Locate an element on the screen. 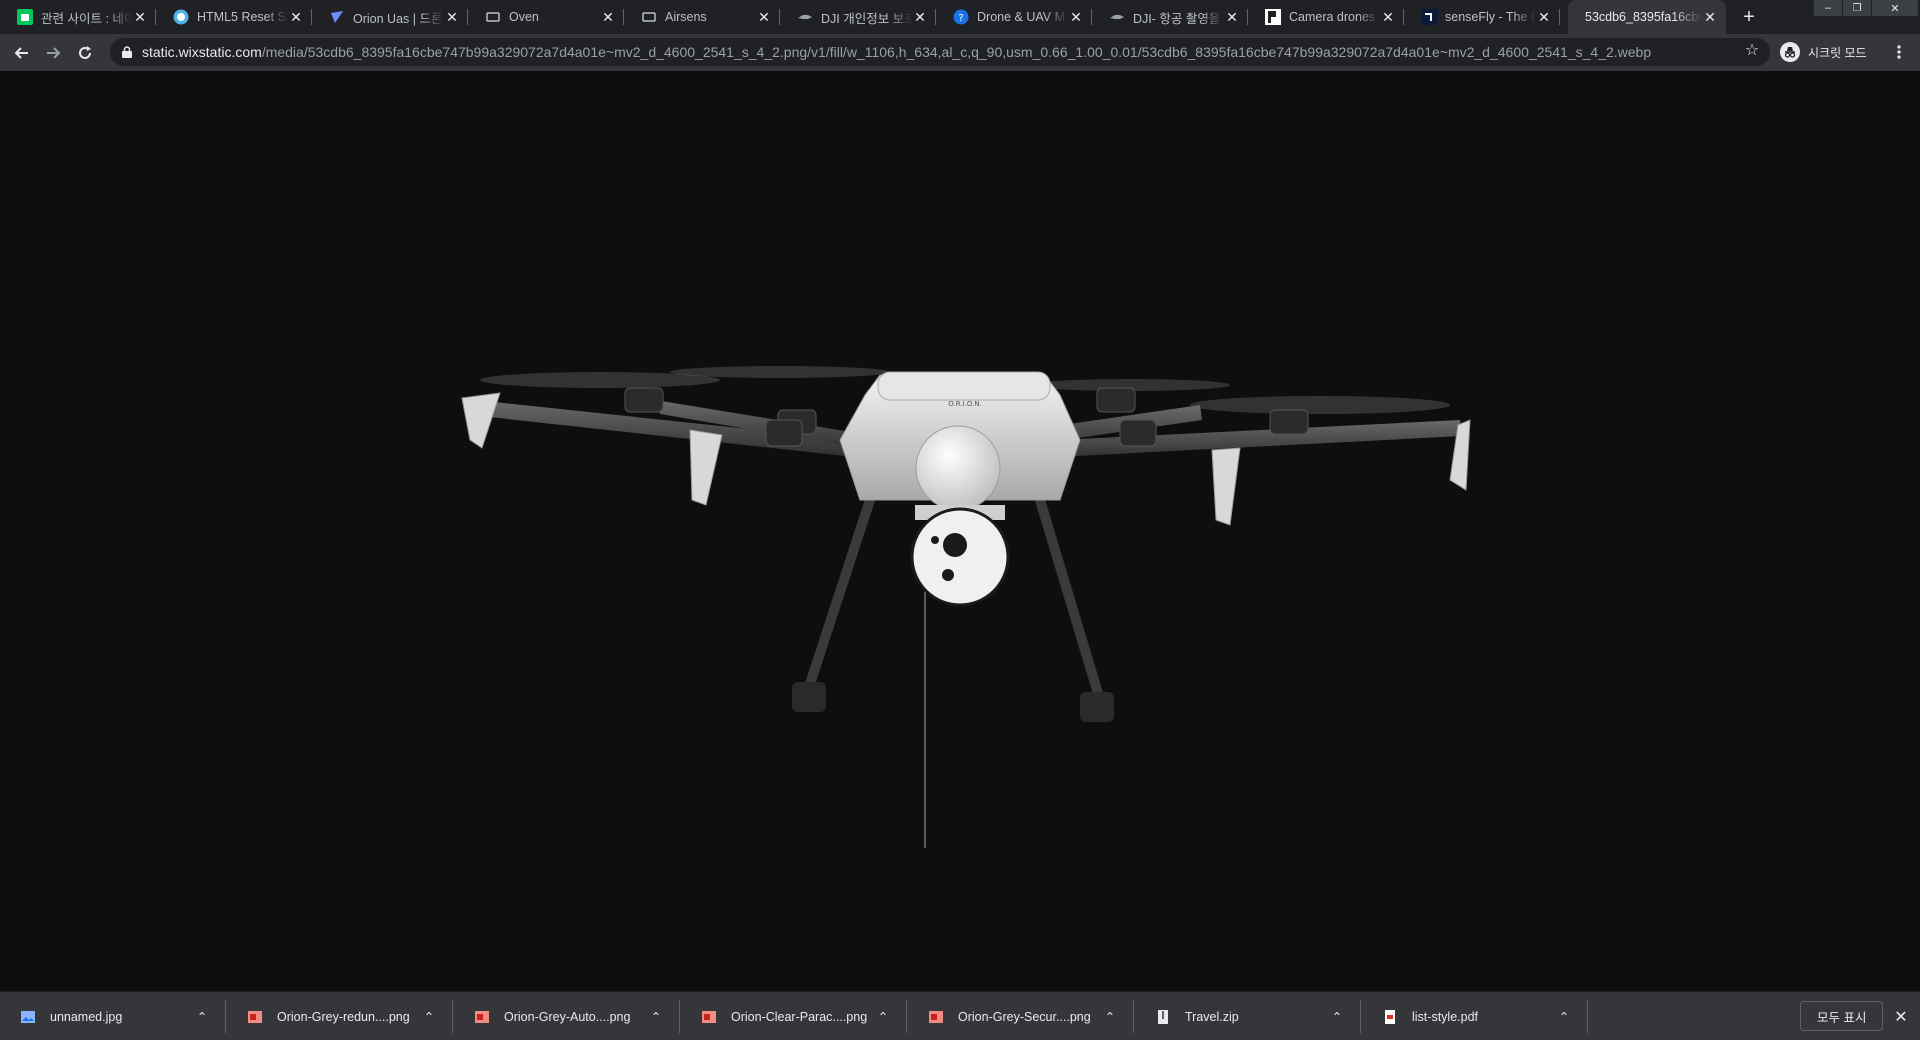 The height and width of the screenshot is (1040, 1920). pdf-file-icon is located at coordinates (1390, 1017).